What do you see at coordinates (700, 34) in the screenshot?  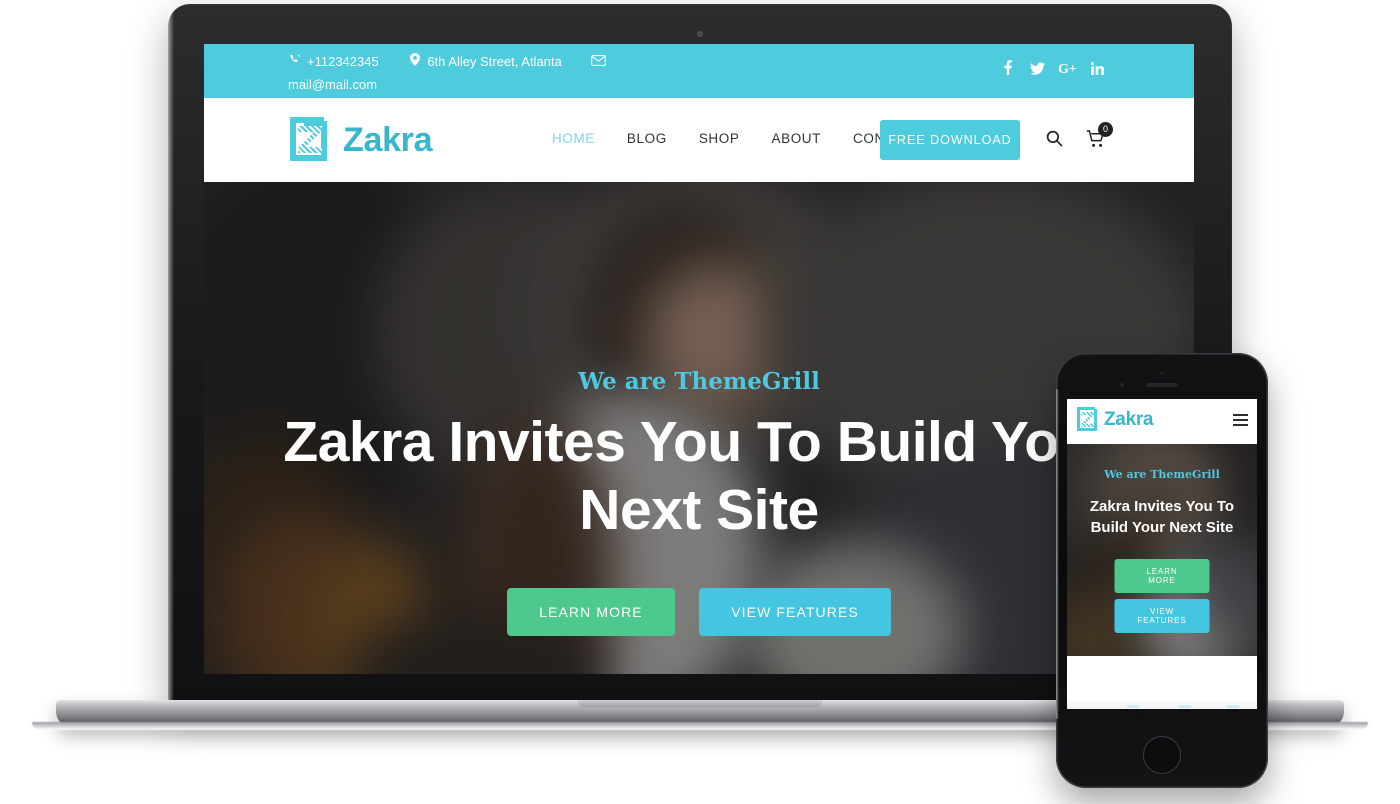 I see `webcam-icon` at bounding box center [700, 34].